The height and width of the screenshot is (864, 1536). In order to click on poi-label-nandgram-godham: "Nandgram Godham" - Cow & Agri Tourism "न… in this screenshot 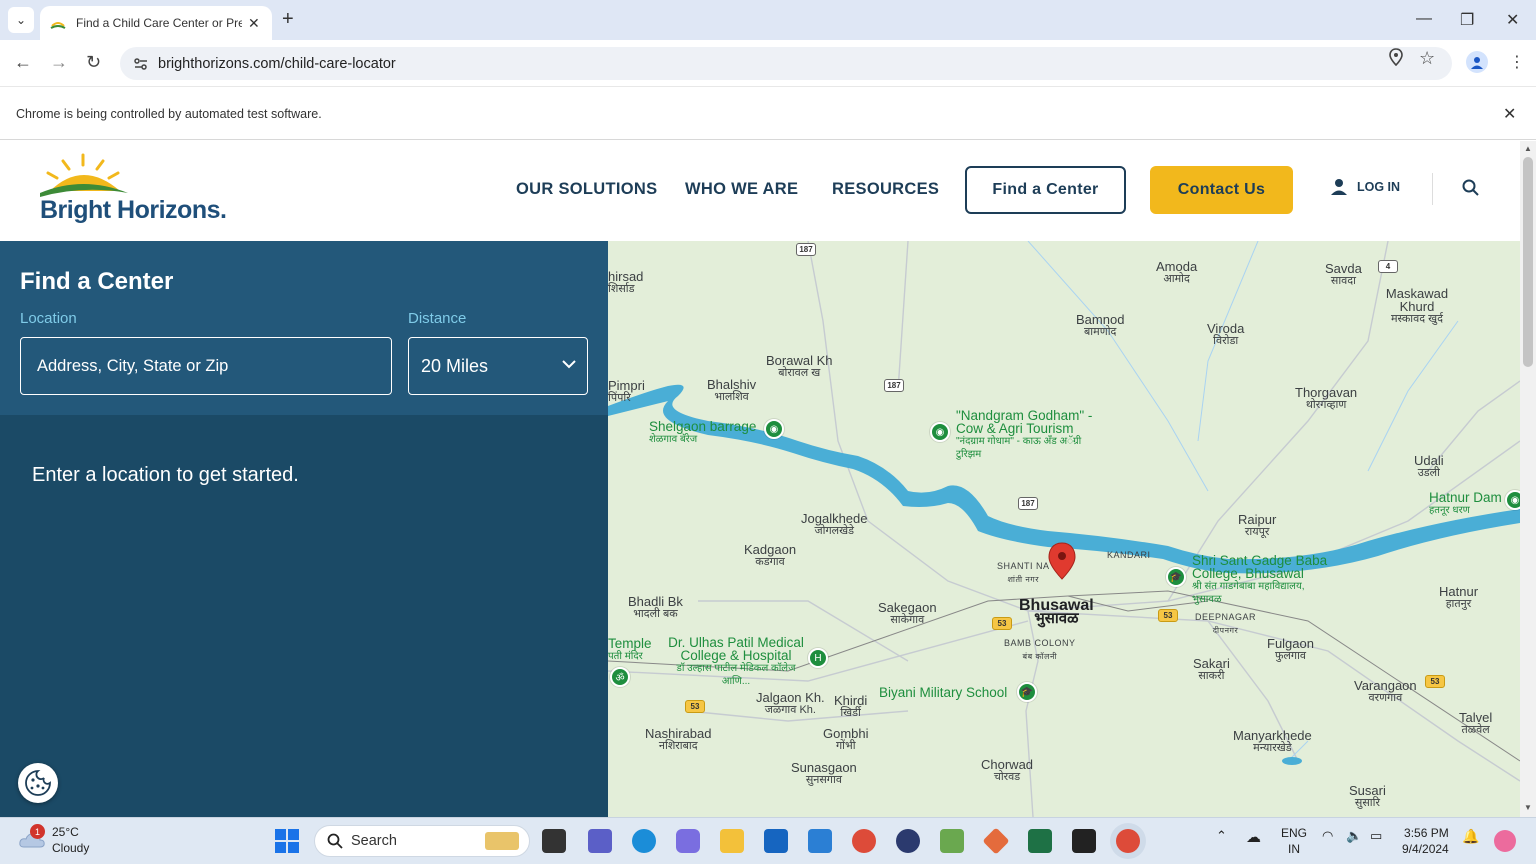, I will do `click(1024, 434)`.